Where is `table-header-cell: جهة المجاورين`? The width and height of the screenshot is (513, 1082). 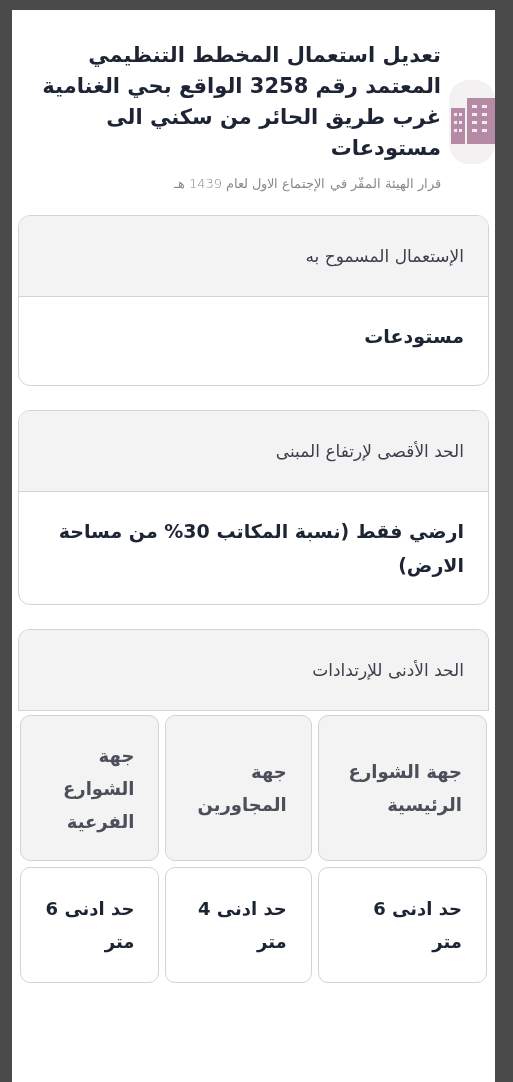
table-header-cell: جهة المجاورين is located at coordinates (238, 788).